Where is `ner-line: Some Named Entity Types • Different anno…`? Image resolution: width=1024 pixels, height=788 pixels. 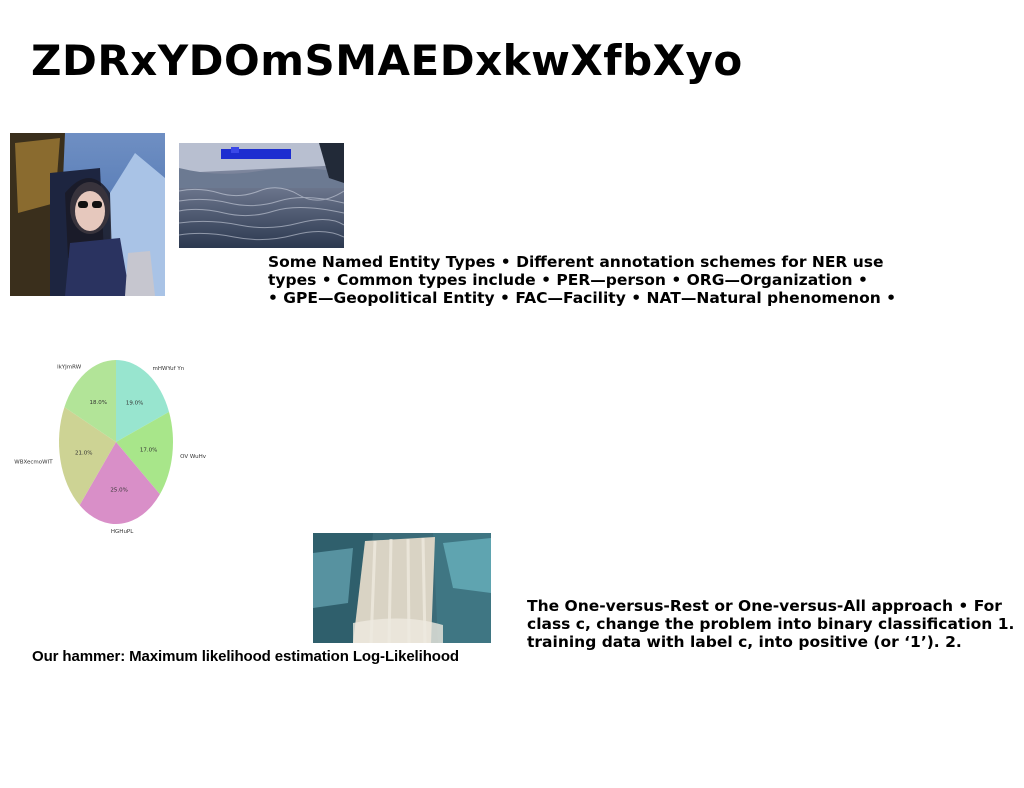
ner-line: Some Named Entity Types • Different anno… is located at coordinates (576, 262).